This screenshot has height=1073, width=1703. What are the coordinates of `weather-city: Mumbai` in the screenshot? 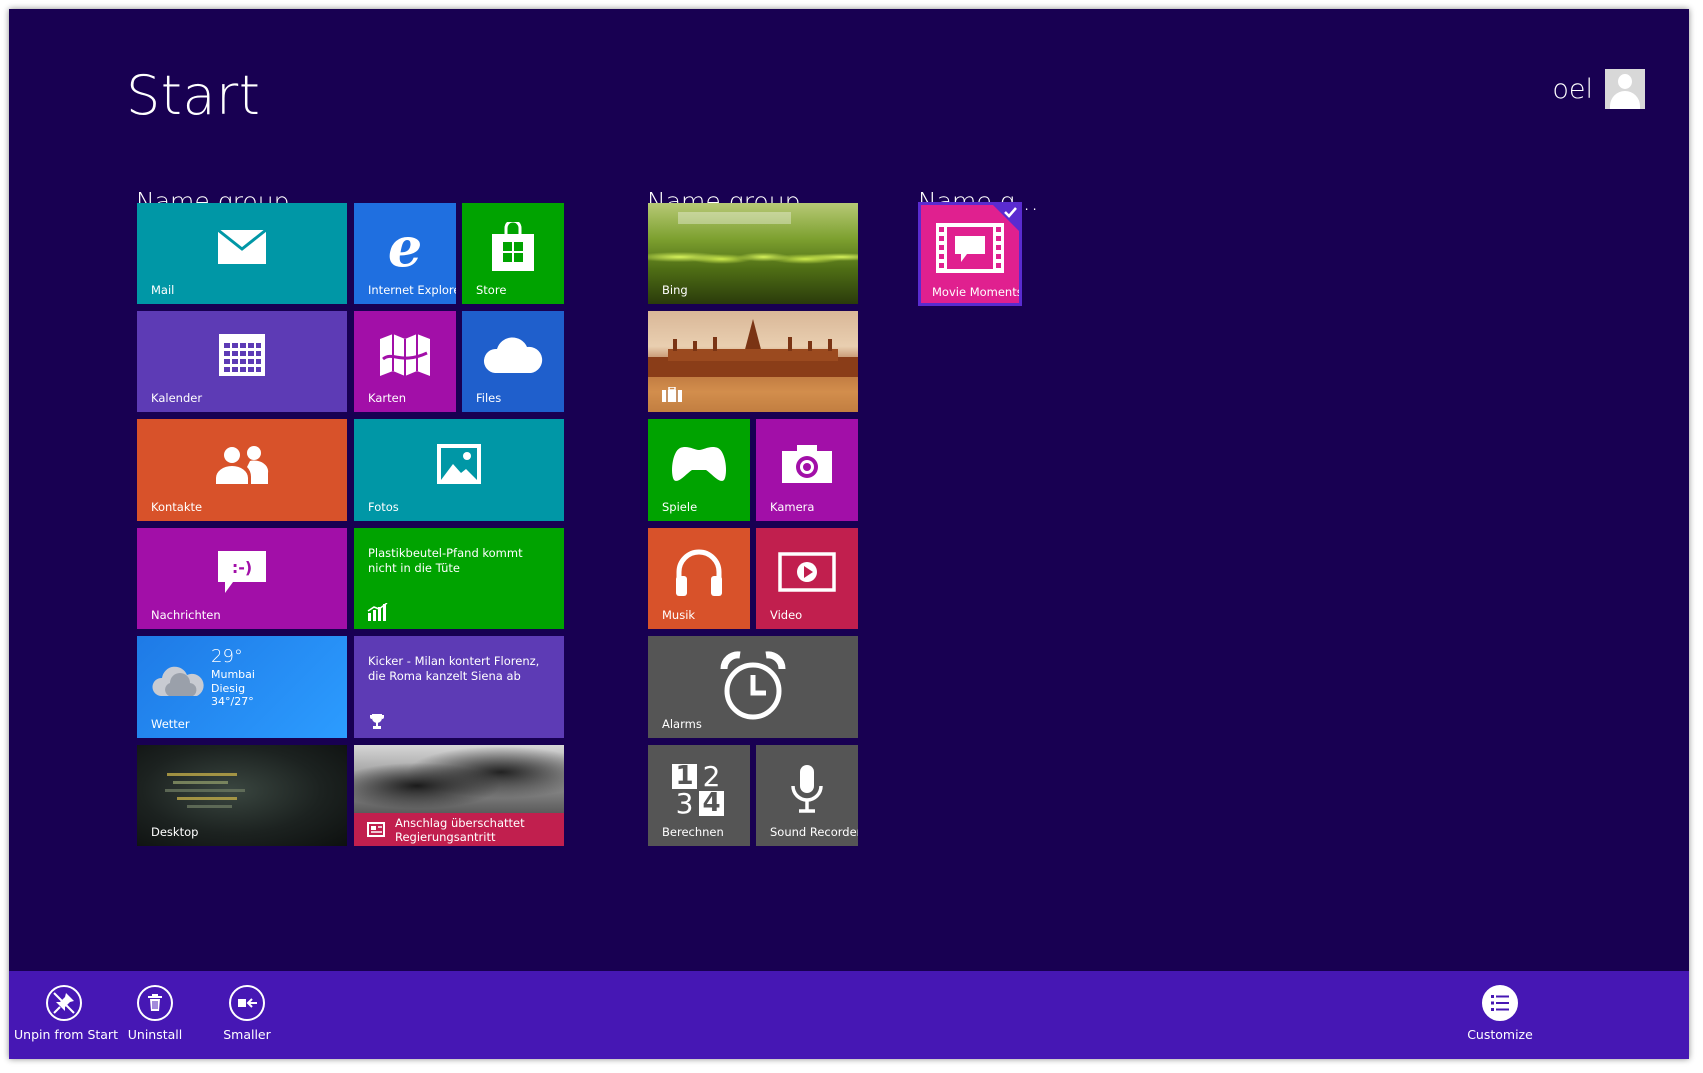 It's located at (233, 674).